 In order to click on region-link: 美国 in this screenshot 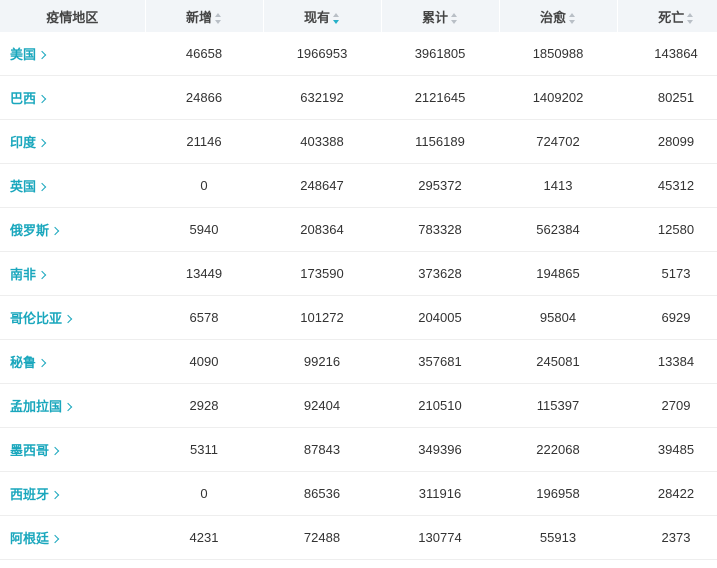, I will do `click(28, 54)`.